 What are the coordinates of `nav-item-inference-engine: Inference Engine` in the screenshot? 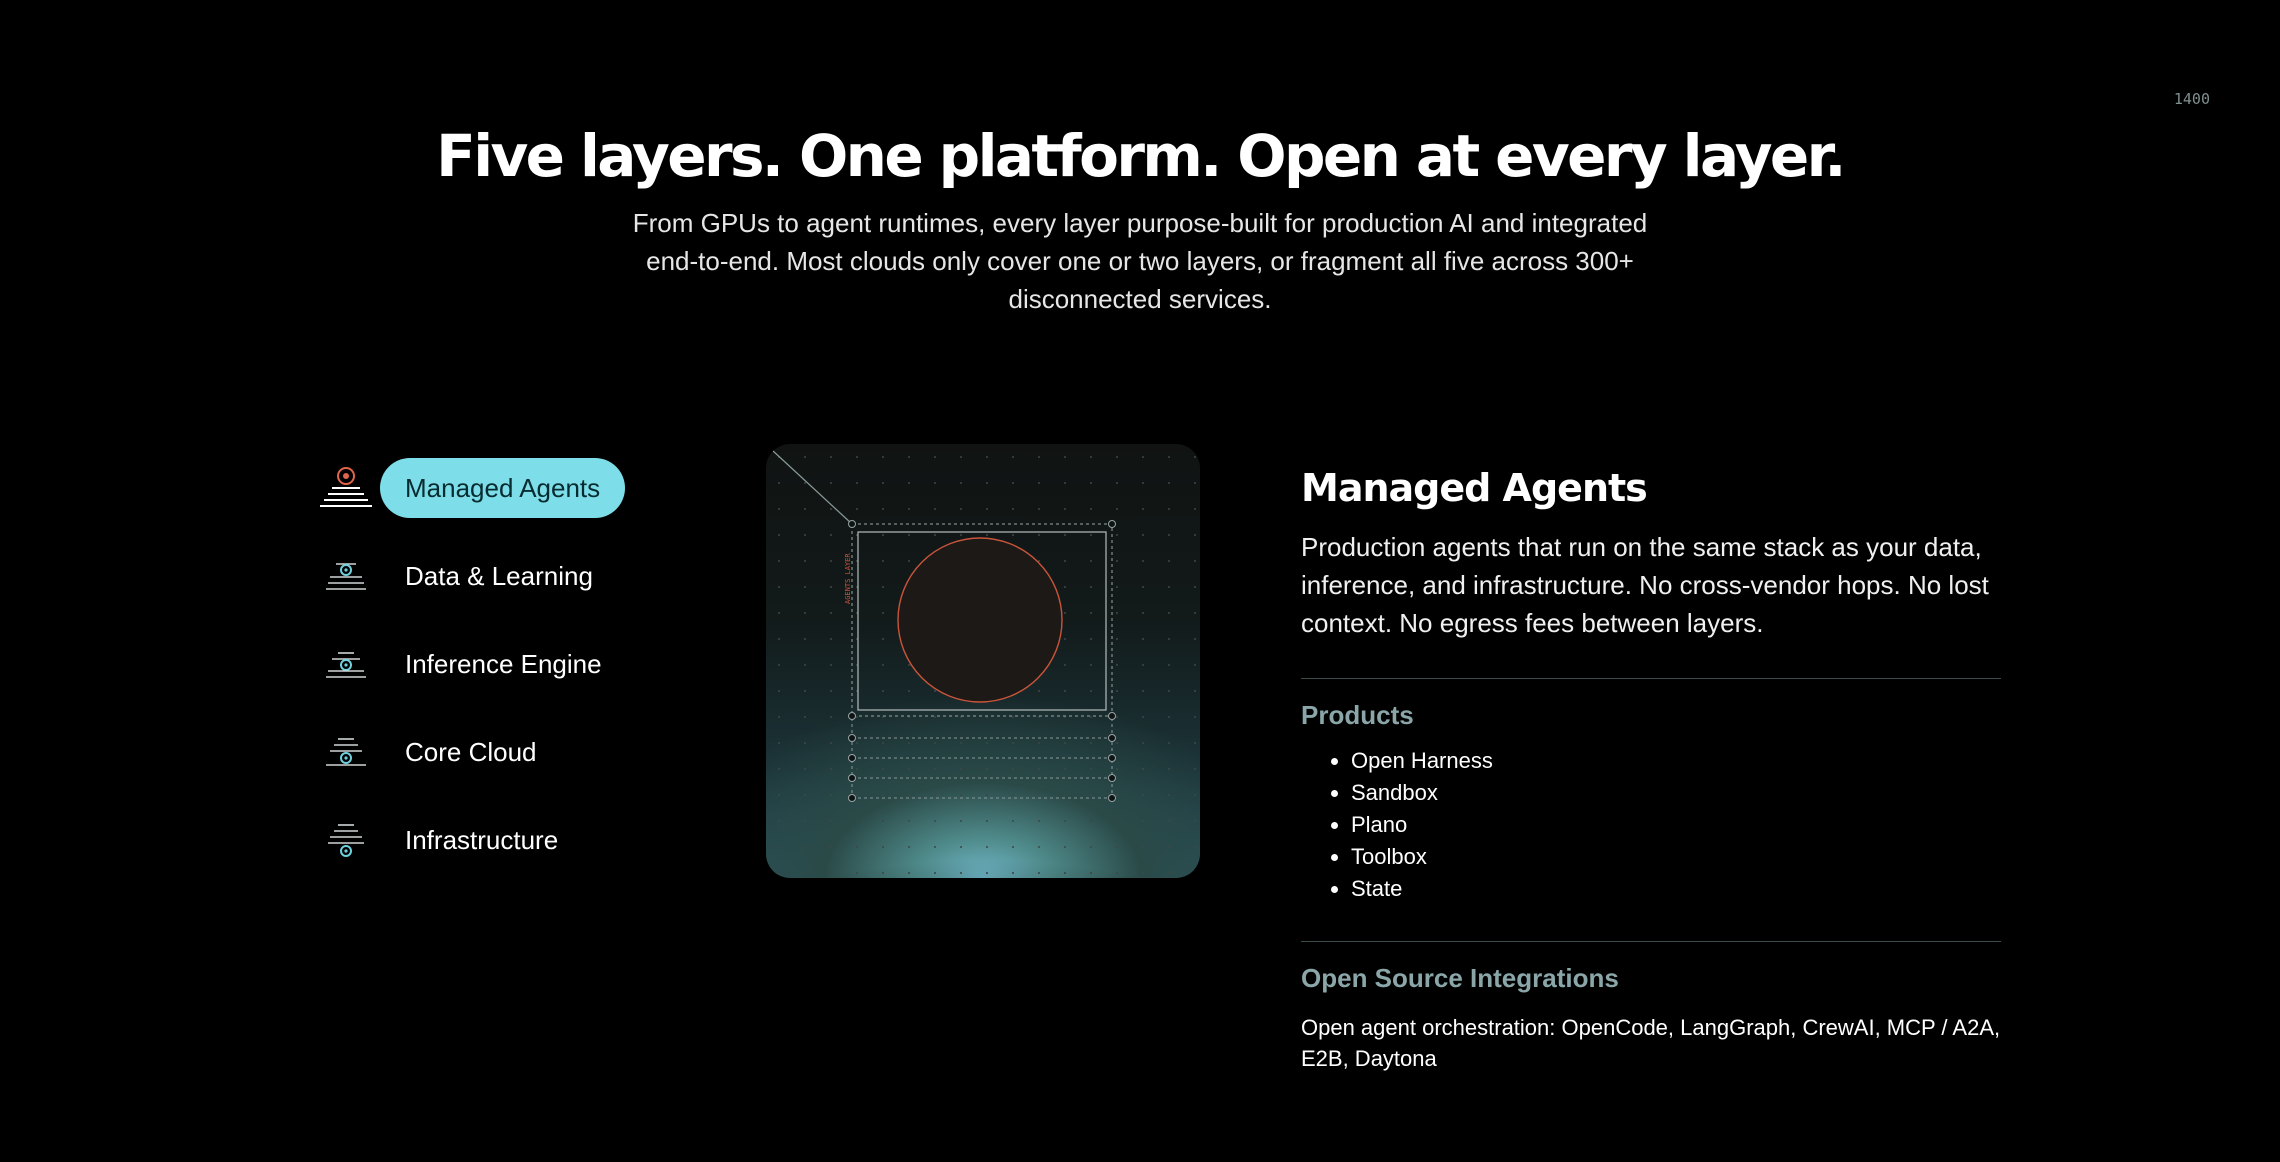 It's located at (488, 664).